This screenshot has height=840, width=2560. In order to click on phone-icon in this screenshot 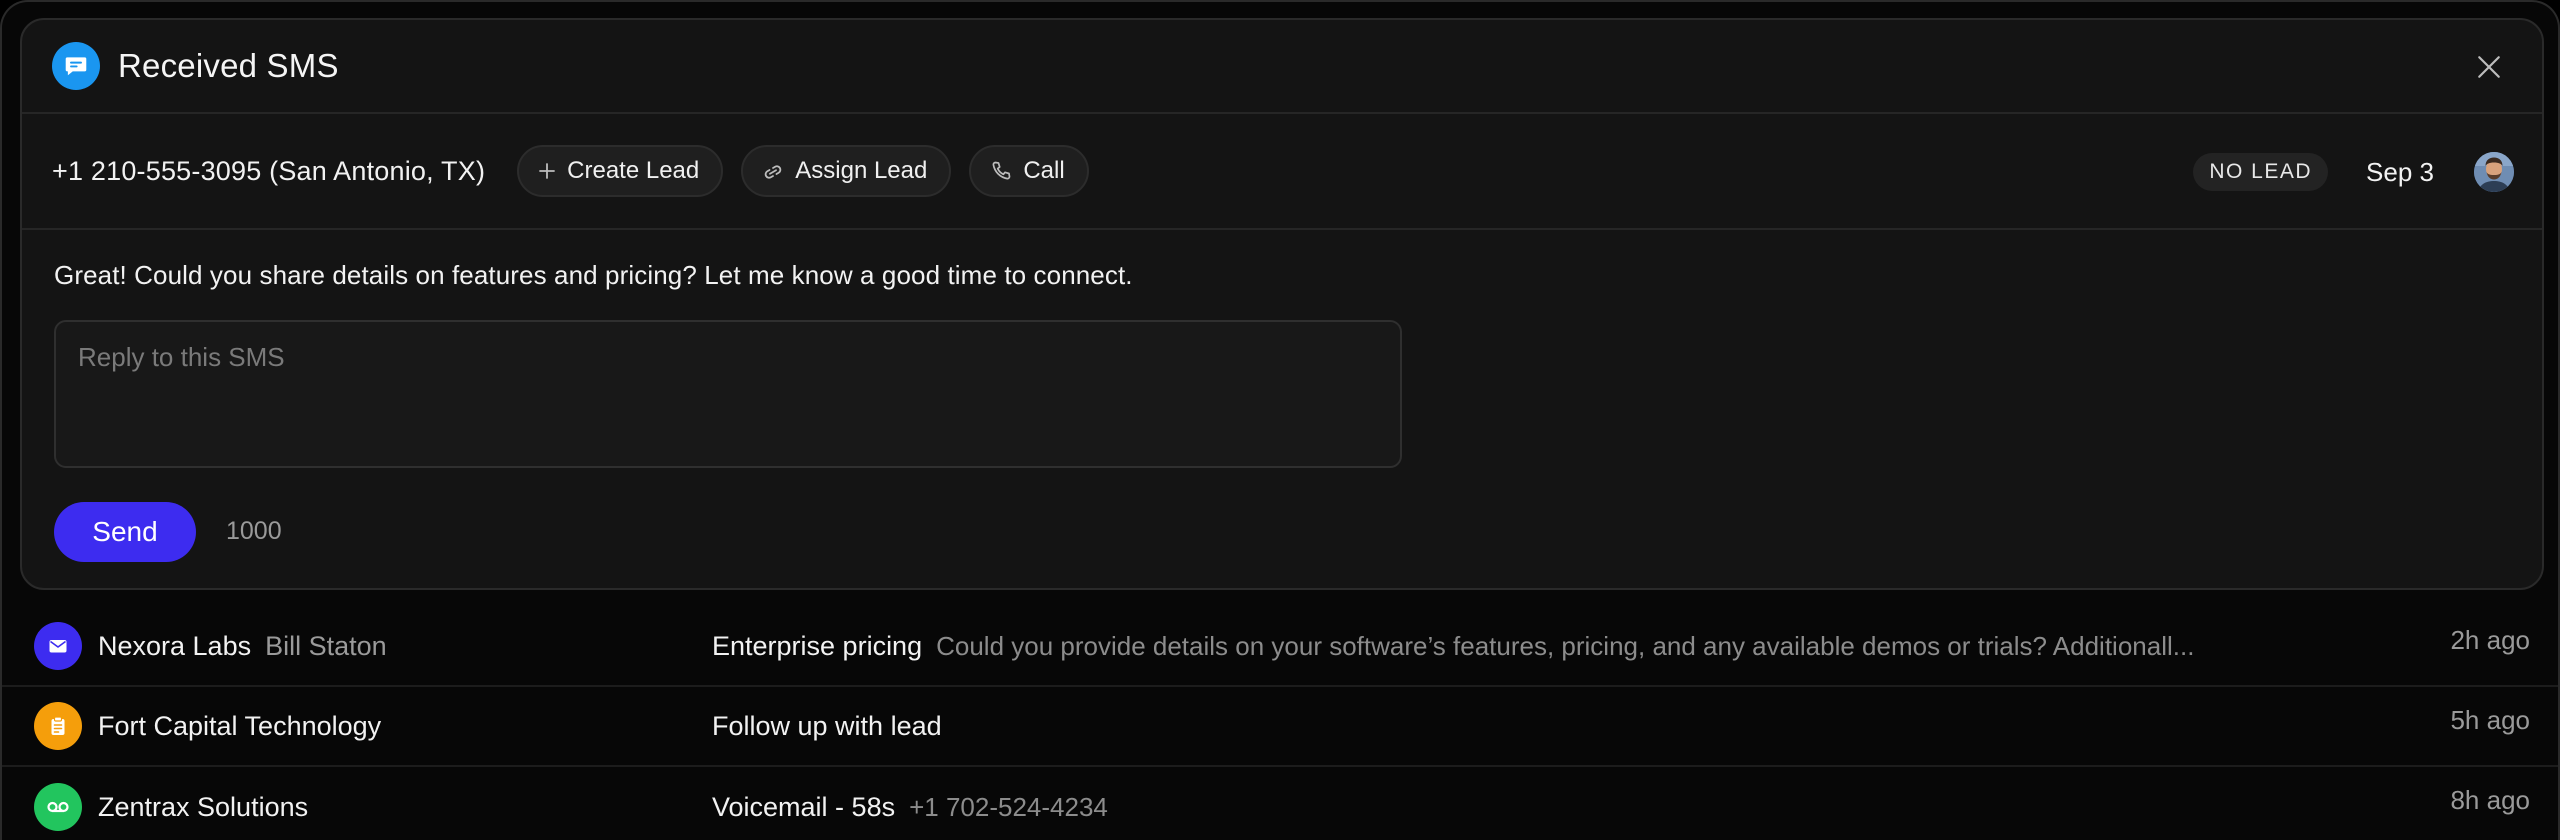, I will do `click(1001, 170)`.